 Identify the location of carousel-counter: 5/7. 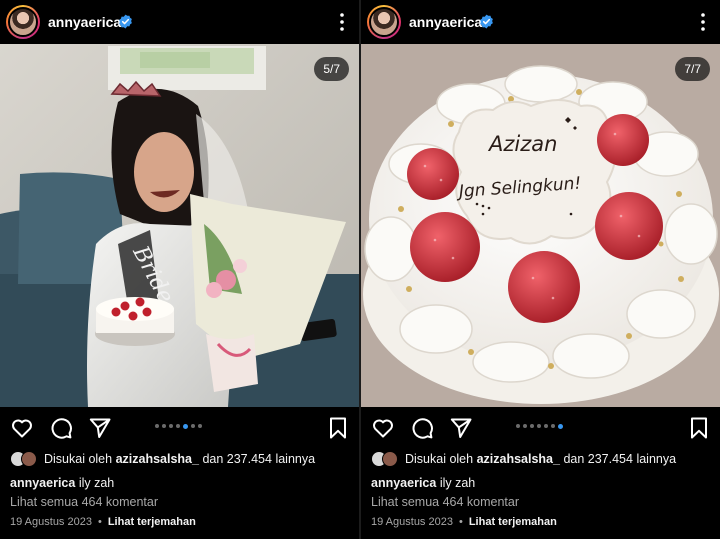
(331, 69).